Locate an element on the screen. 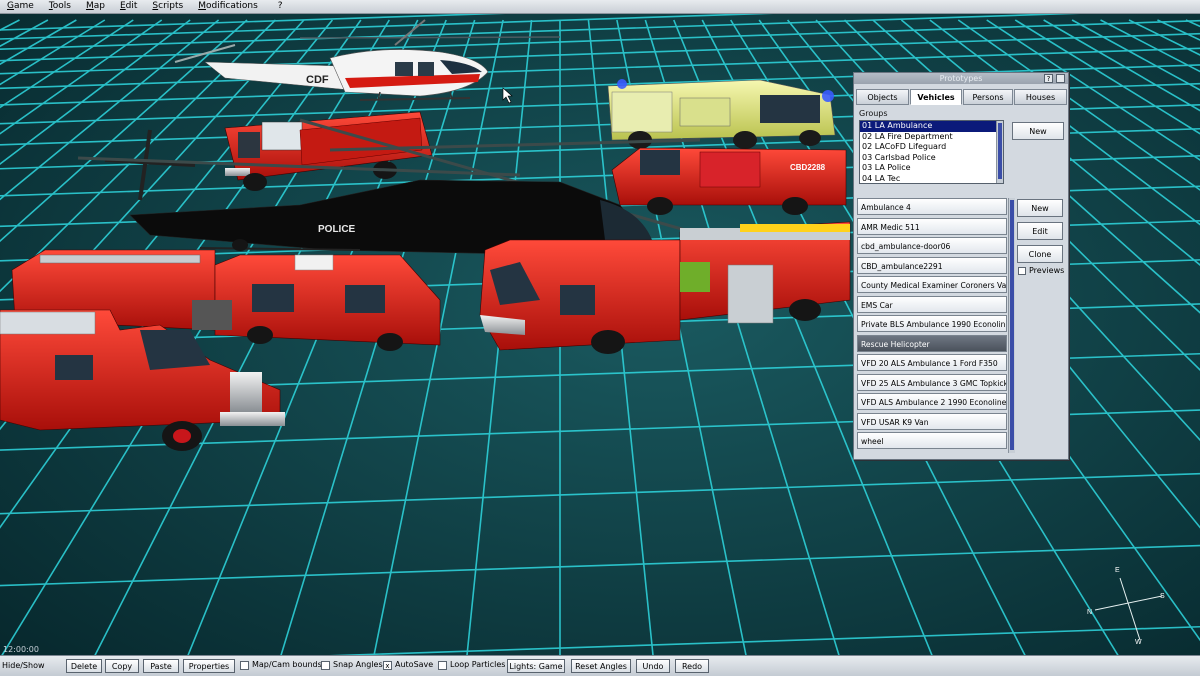 Image resolution: width=1200 pixels, height=676 pixels. paste-button: Paste is located at coordinates (161, 666).